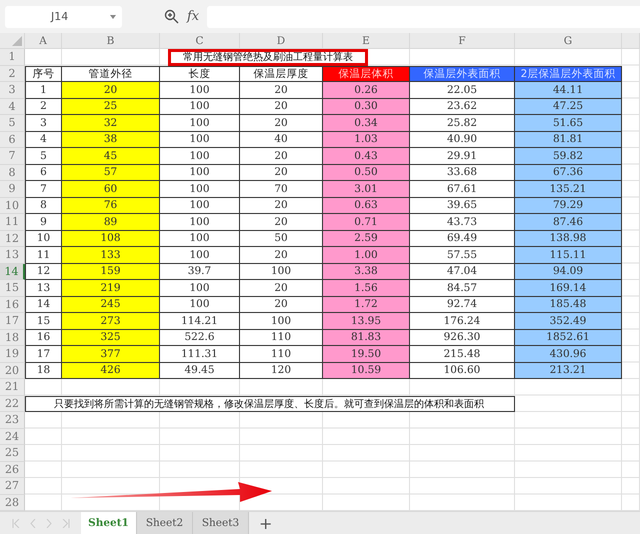 The height and width of the screenshot is (534, 640). What do you see at coordinates (12, 140) in the screenshot?
I see `row-header: 6` at bounding box center [12, 140].